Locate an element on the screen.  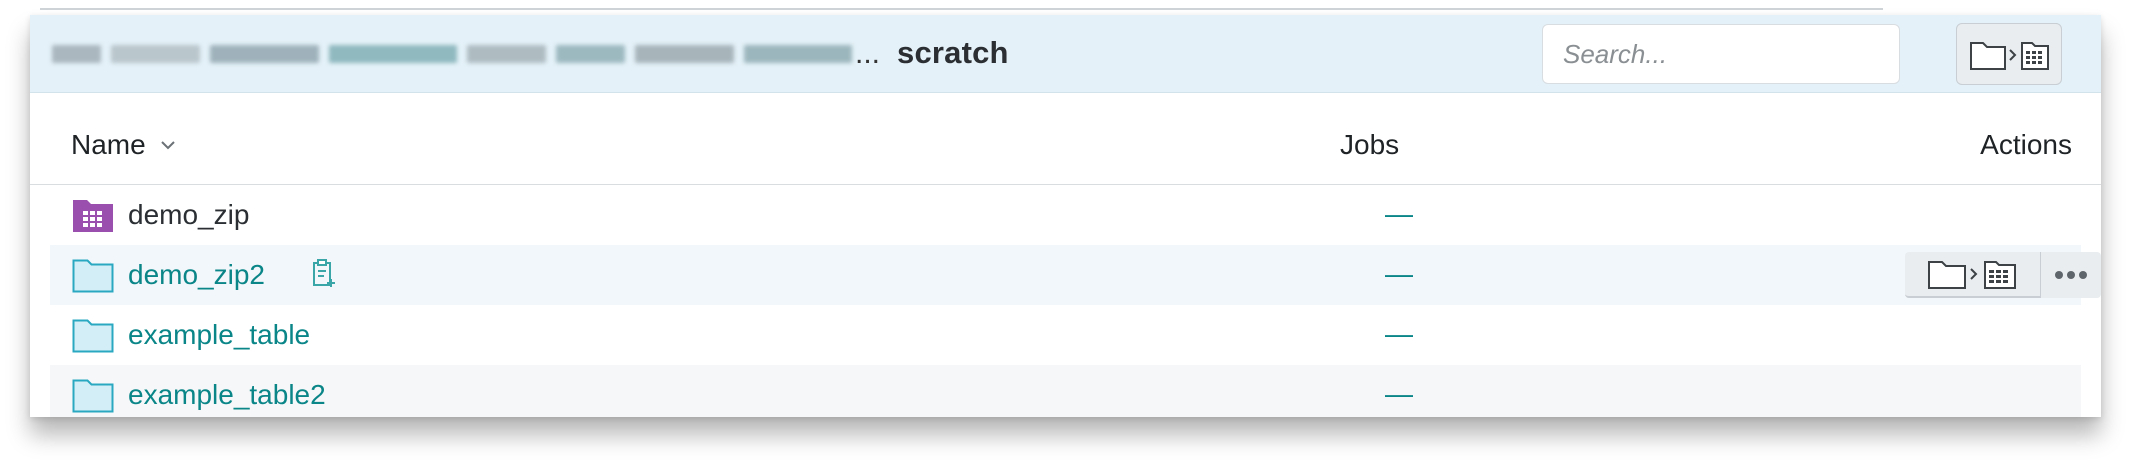
row-more-button is located at coordinates (2071, 275).